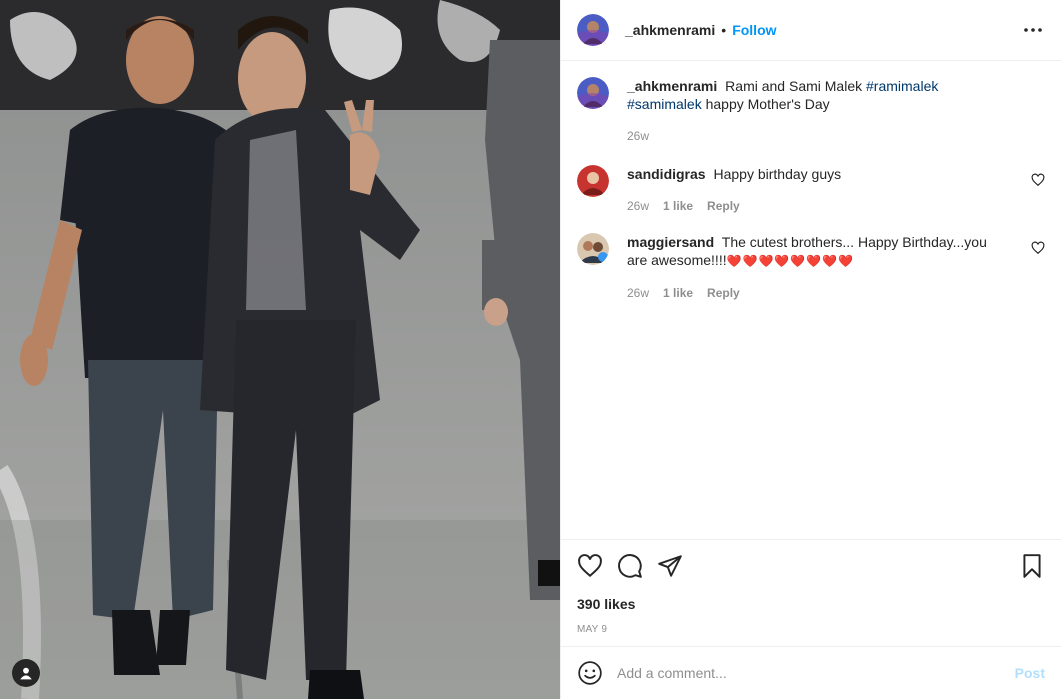 This screenshot has width=1061, height=699. I want to click on comment-input, so click(816, 673).